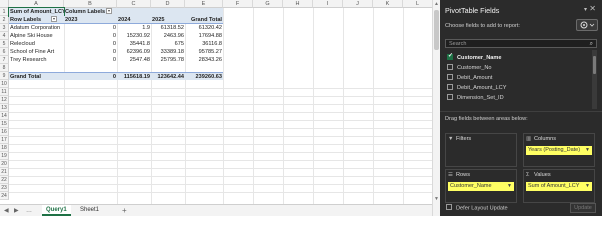 This screenshot has width=602, height=240. I want to click on table-row: Relecloud 0 35441.8 675 36116.8, so click(116, 44).